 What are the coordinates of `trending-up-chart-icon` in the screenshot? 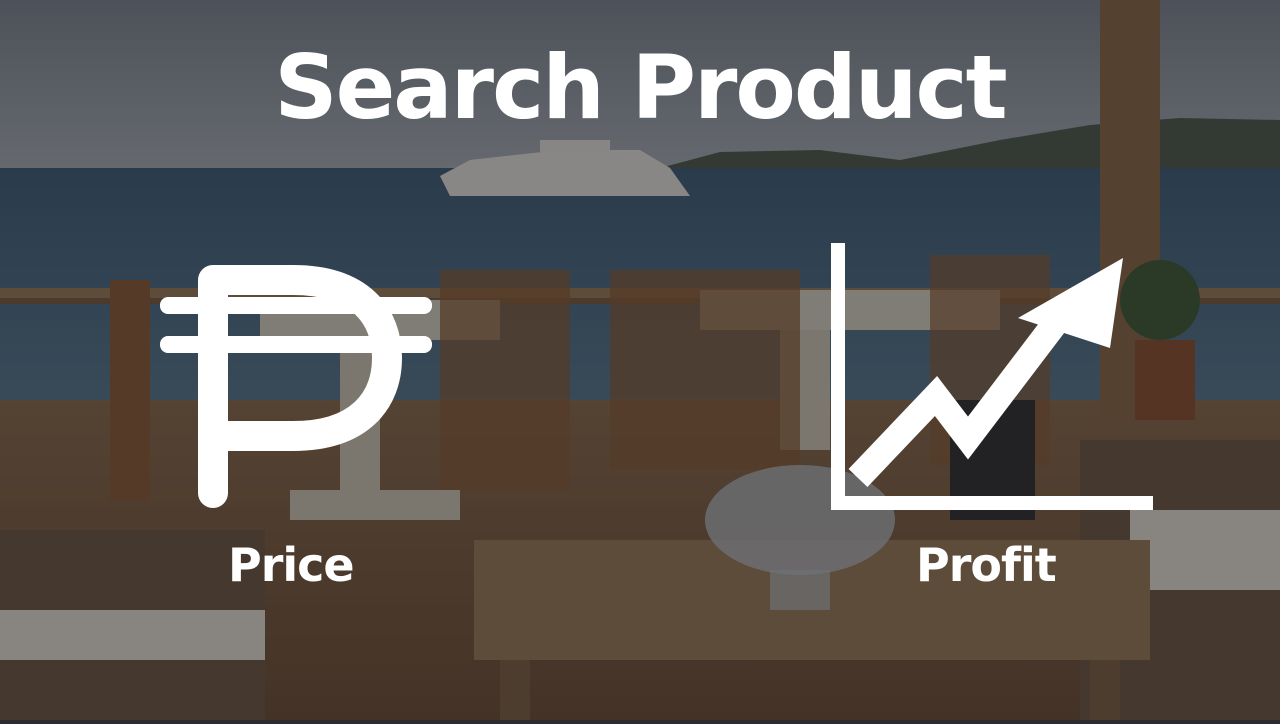 It's located at (995, 380).